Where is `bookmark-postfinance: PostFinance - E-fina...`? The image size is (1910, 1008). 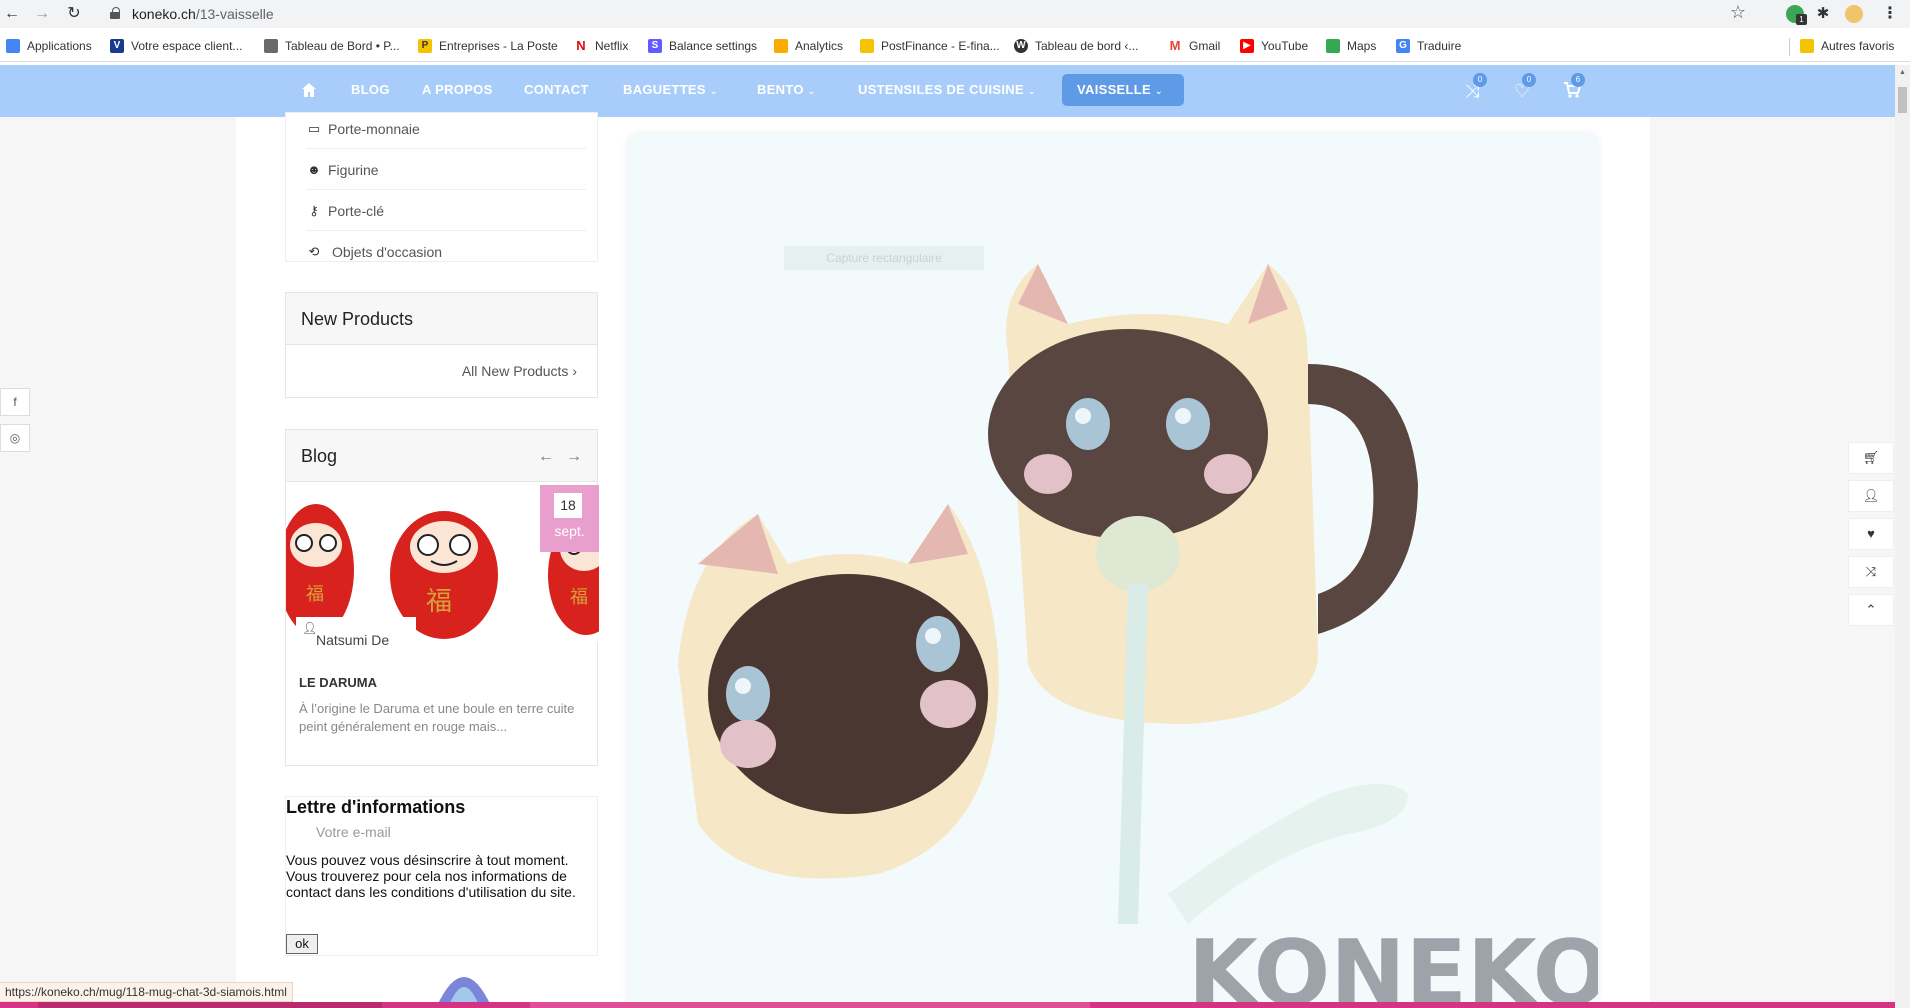
bookmark-postfinance: PostFinance - E-fina... is located at coordinates (930, 46).